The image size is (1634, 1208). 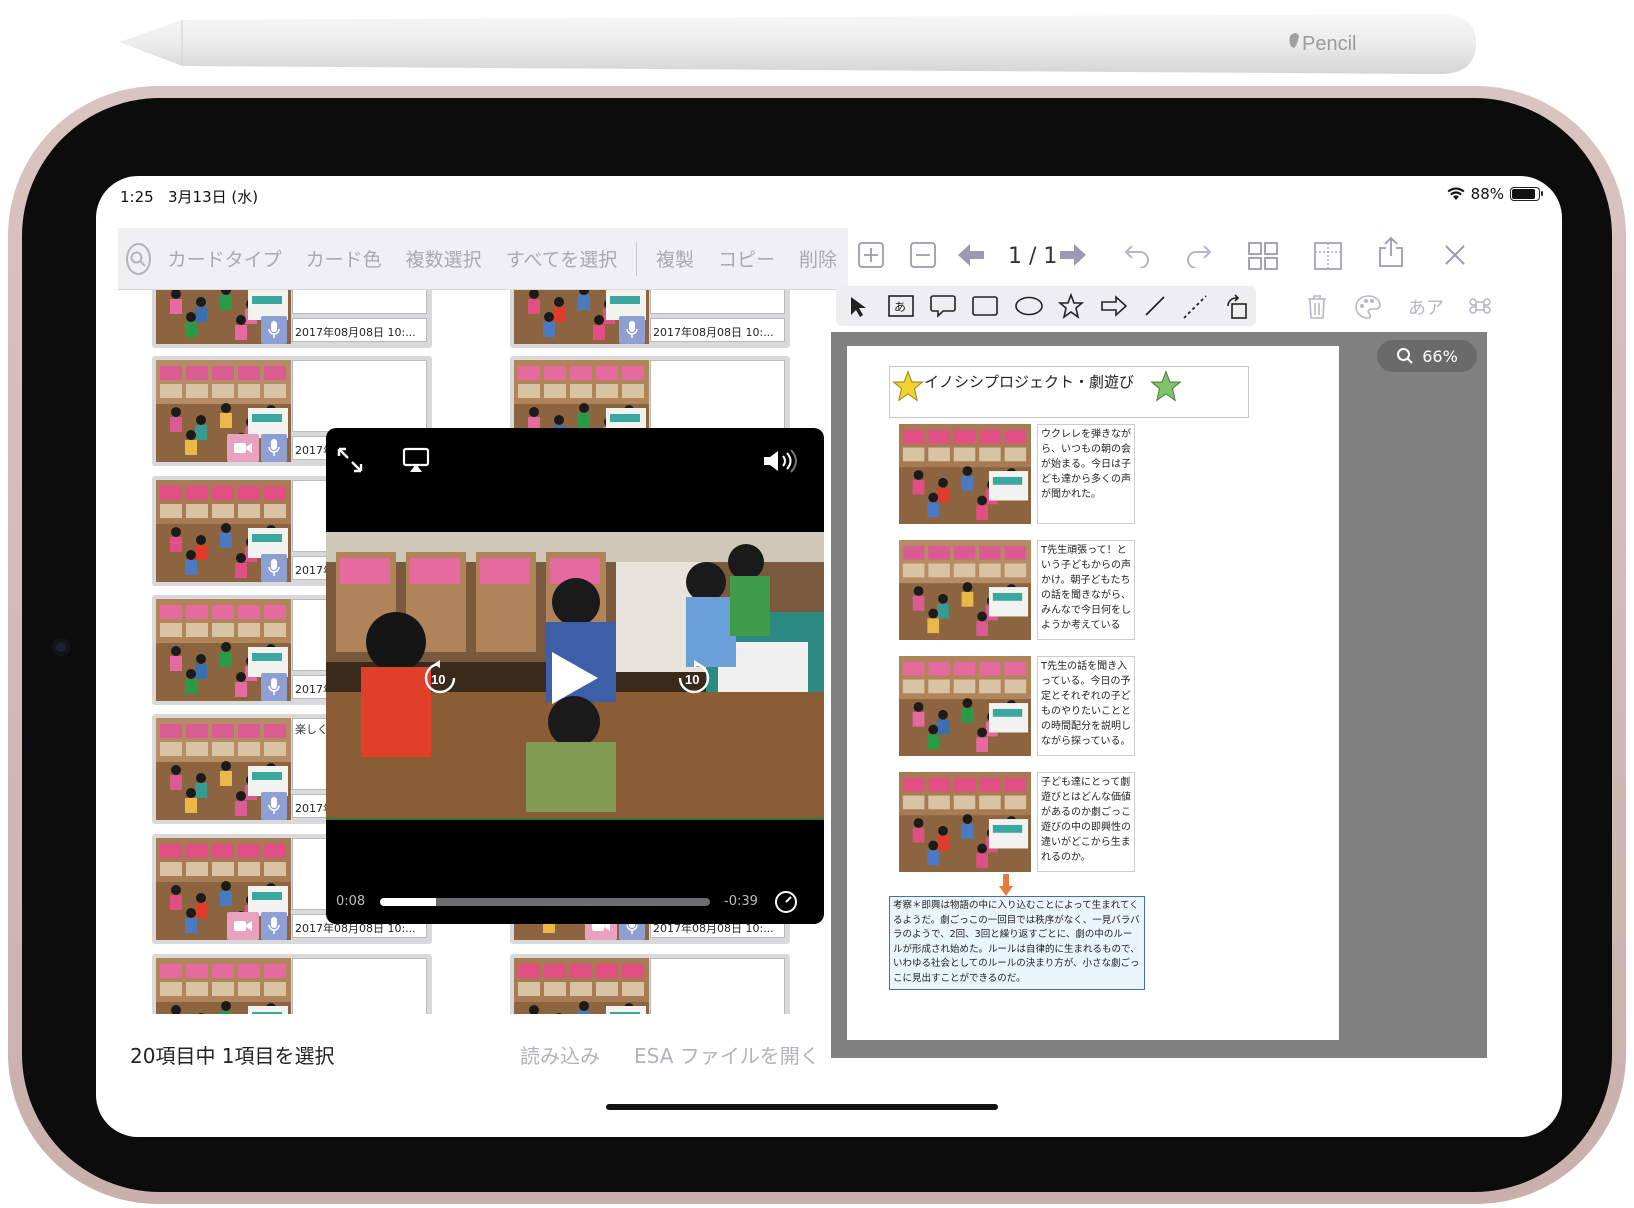 What do you see at coordinates (1328, 256) in the screenshot?
I see `layout-guide-icon` at bounding box center [1328, 256].